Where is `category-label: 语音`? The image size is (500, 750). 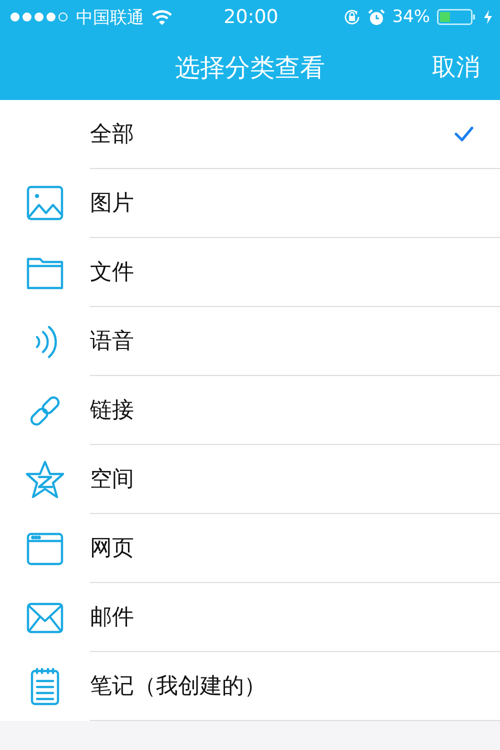
category-label: 语音 is located at coordinates (112, 342).